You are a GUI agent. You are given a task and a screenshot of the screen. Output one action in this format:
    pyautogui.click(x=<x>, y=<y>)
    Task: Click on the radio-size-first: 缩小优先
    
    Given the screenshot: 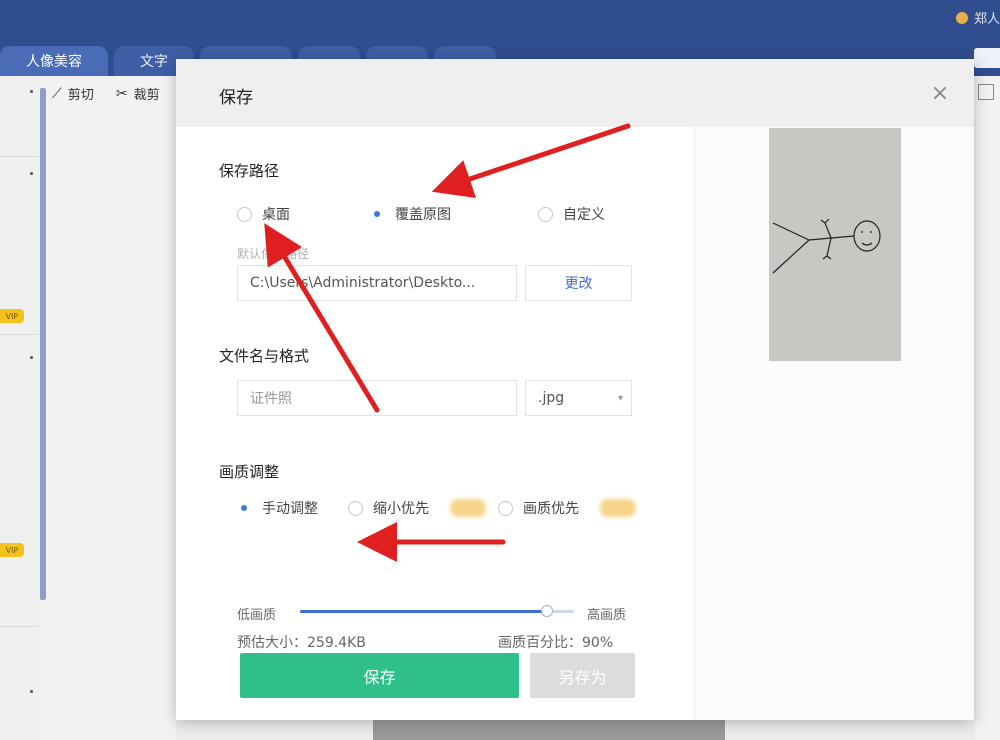 What is the action you would take?
    pyautogui.click(x=388, y=508)
    